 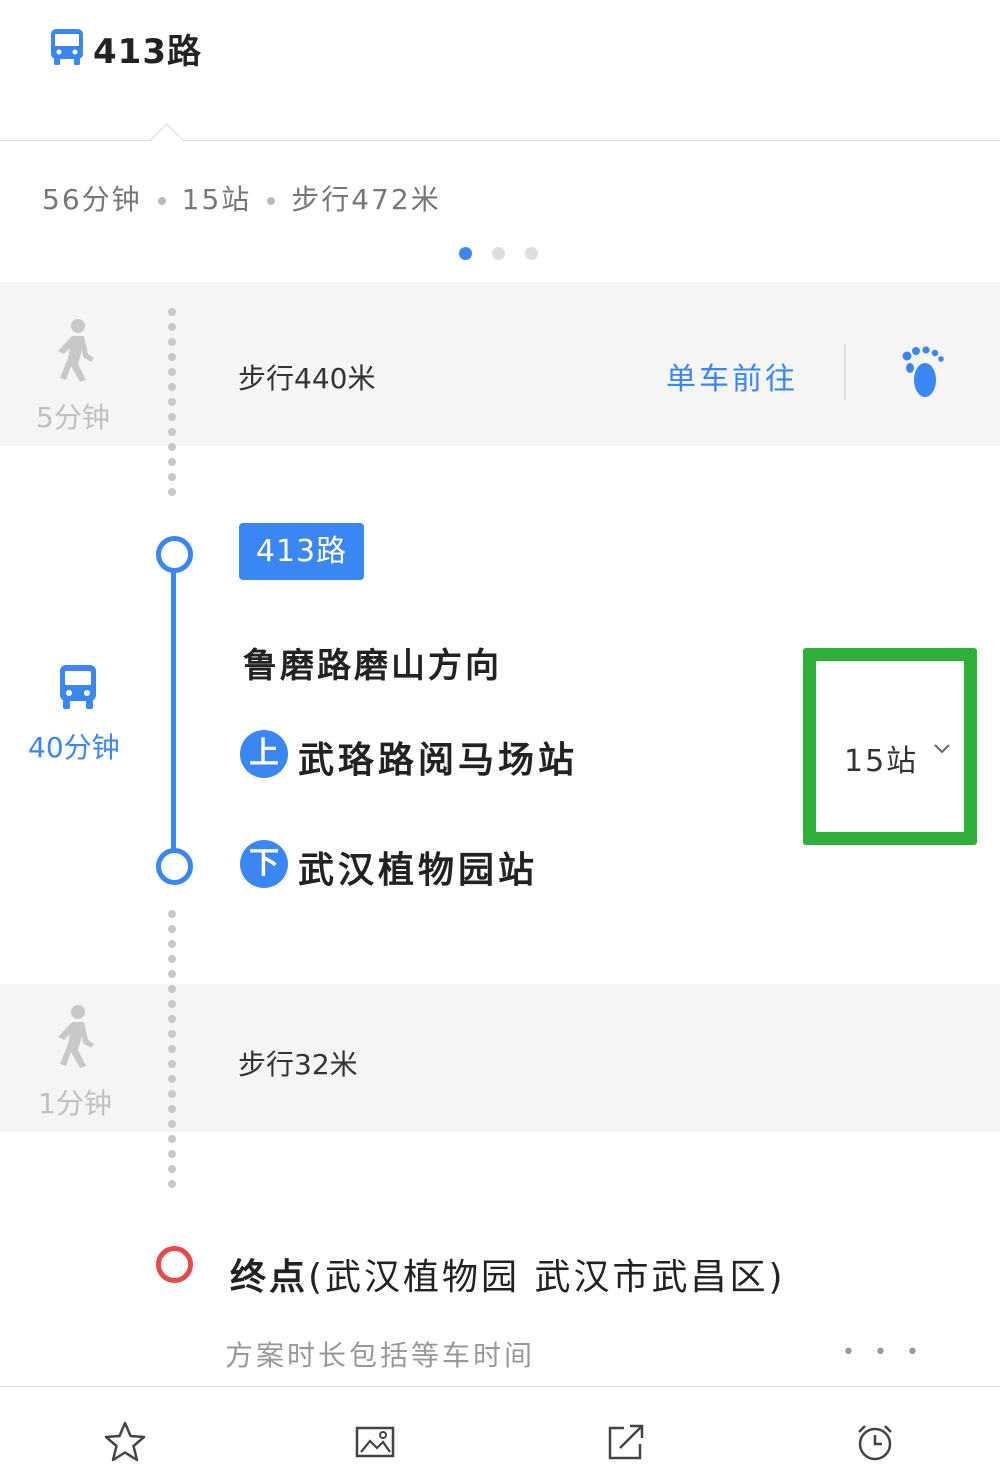 What do you see at coordinates (269, 1277) in the screenshot?
I see `destination-prefix: 终点` at bounding box center [269, 1277].